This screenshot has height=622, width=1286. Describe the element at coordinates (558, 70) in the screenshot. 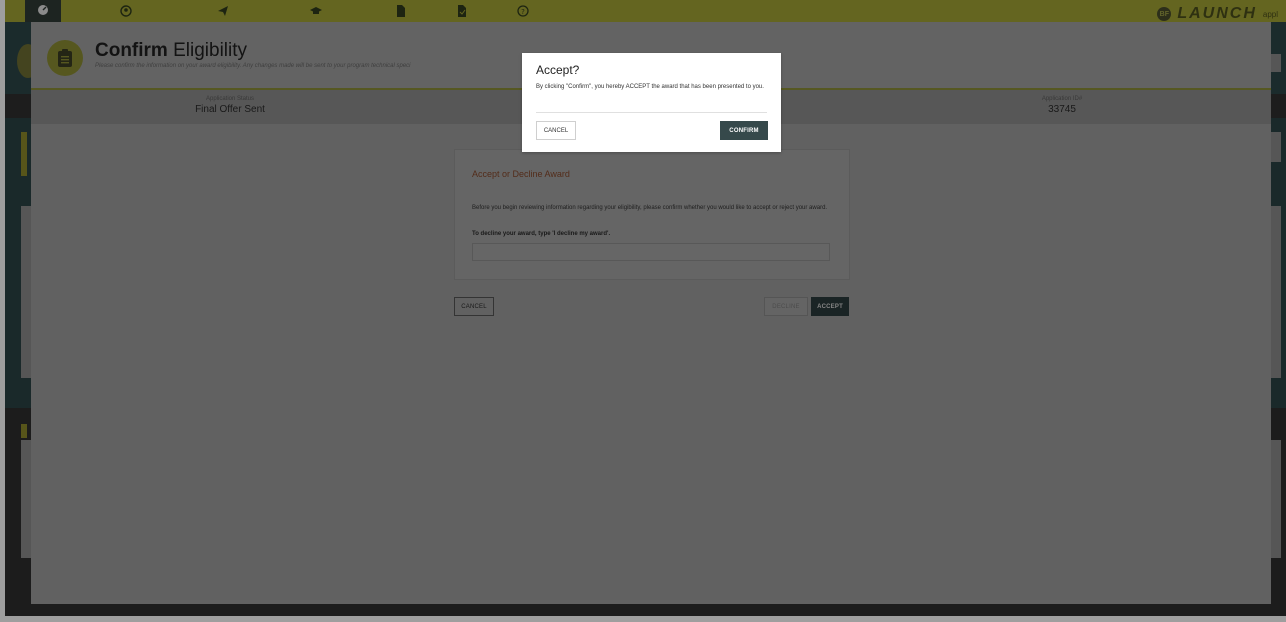

I see `modal-title: Accept?` at that location.